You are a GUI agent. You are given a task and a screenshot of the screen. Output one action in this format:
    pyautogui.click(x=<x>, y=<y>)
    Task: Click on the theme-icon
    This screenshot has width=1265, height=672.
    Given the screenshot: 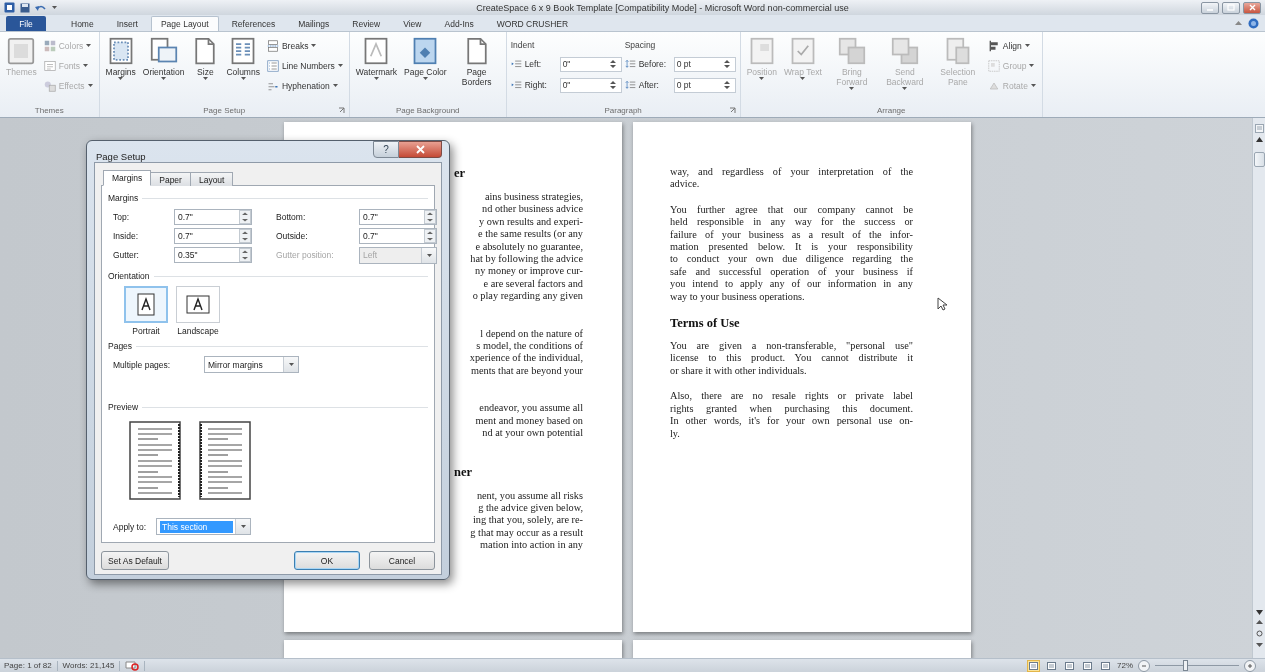 What is the action you would take?
    pyautogui.click(x=21, y=51)
    